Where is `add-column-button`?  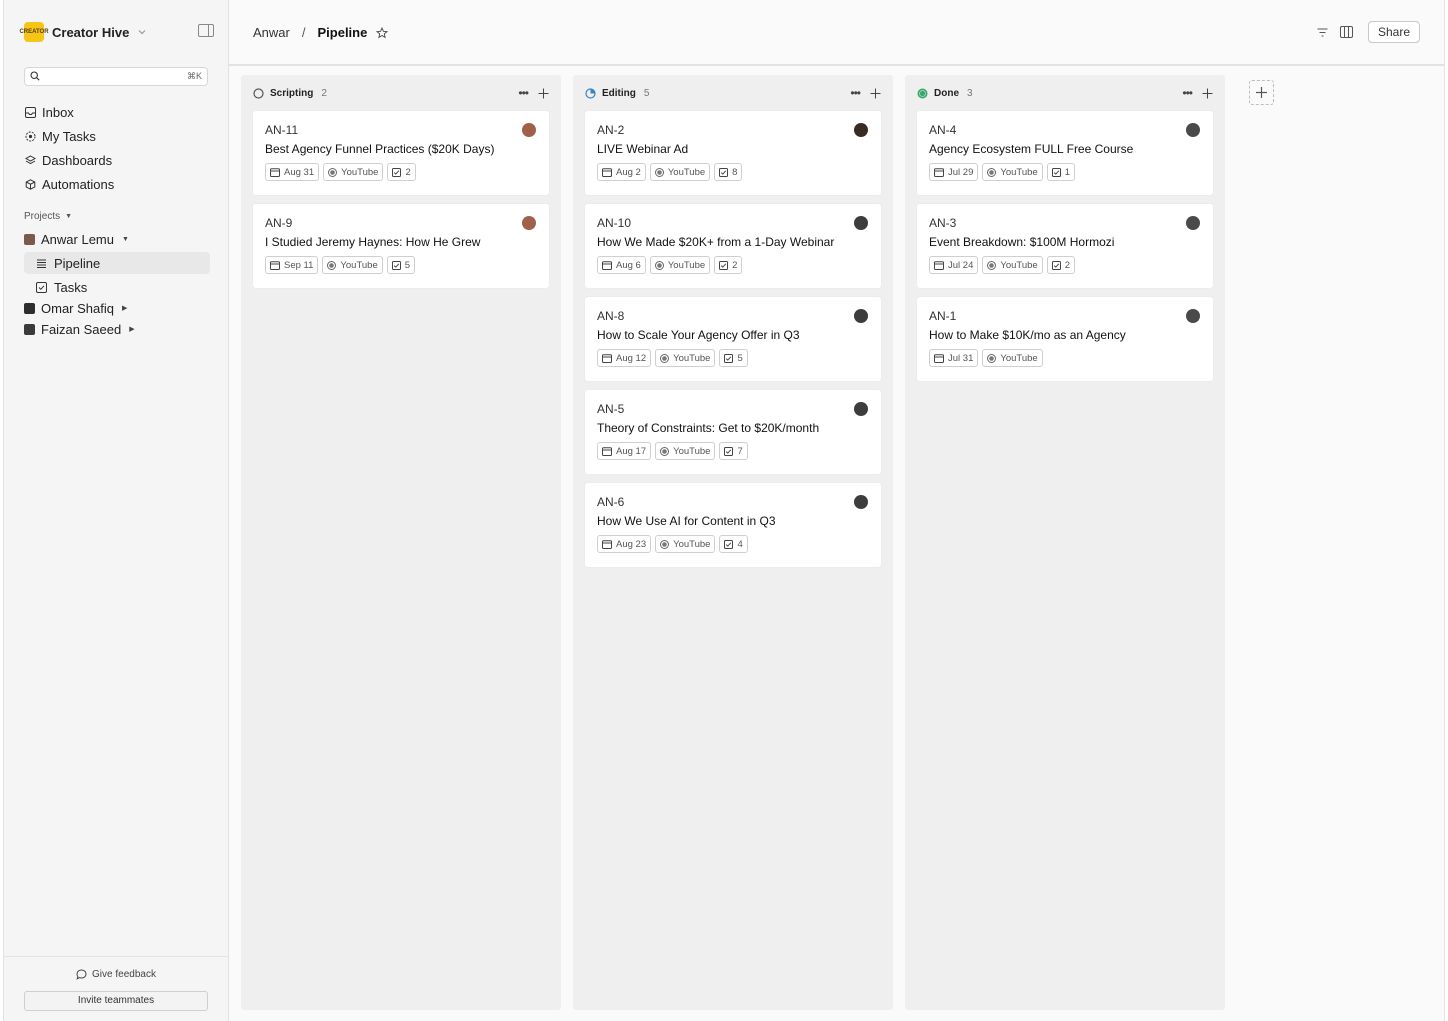 add-column-button is located at coordinates (1261, 92).